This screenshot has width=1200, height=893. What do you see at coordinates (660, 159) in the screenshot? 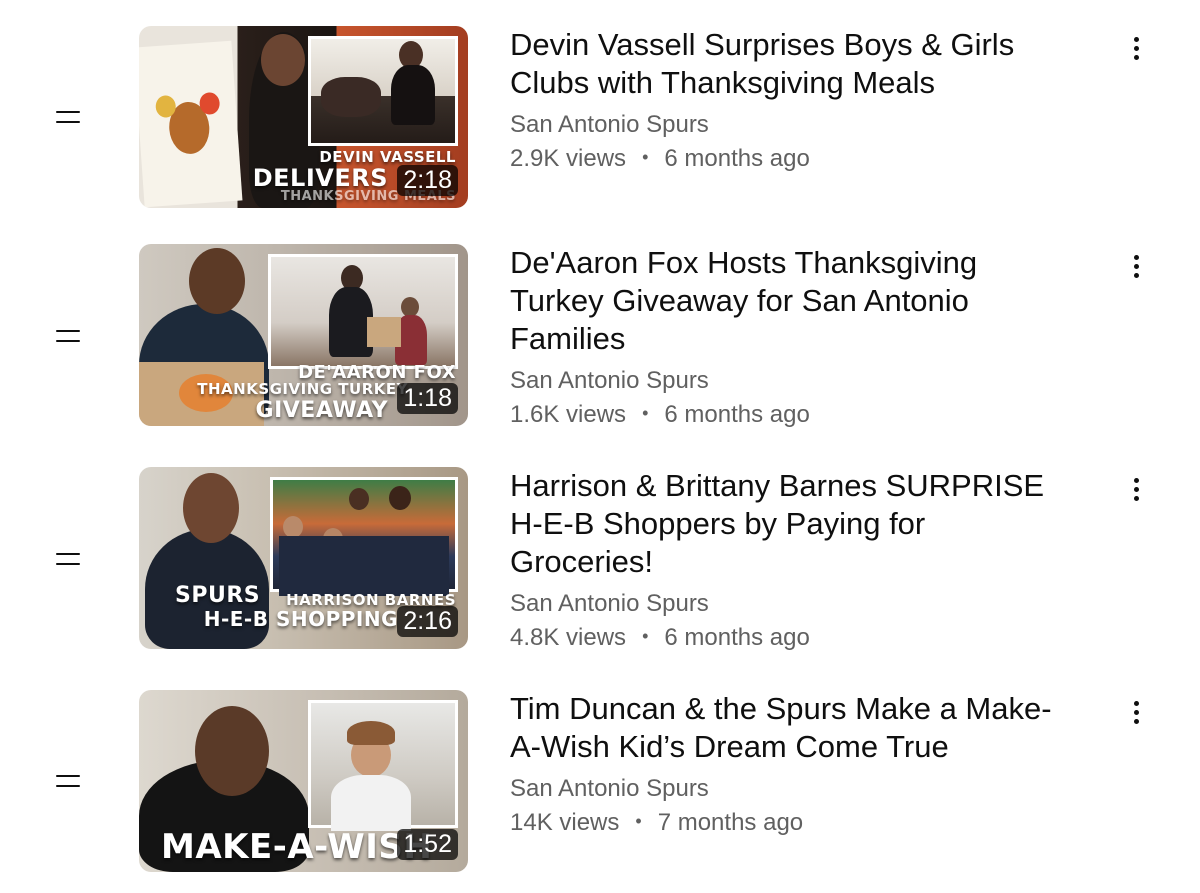
I see `video-meta: 2.9K views • 6 months ago` at bounding box center [660, 159].